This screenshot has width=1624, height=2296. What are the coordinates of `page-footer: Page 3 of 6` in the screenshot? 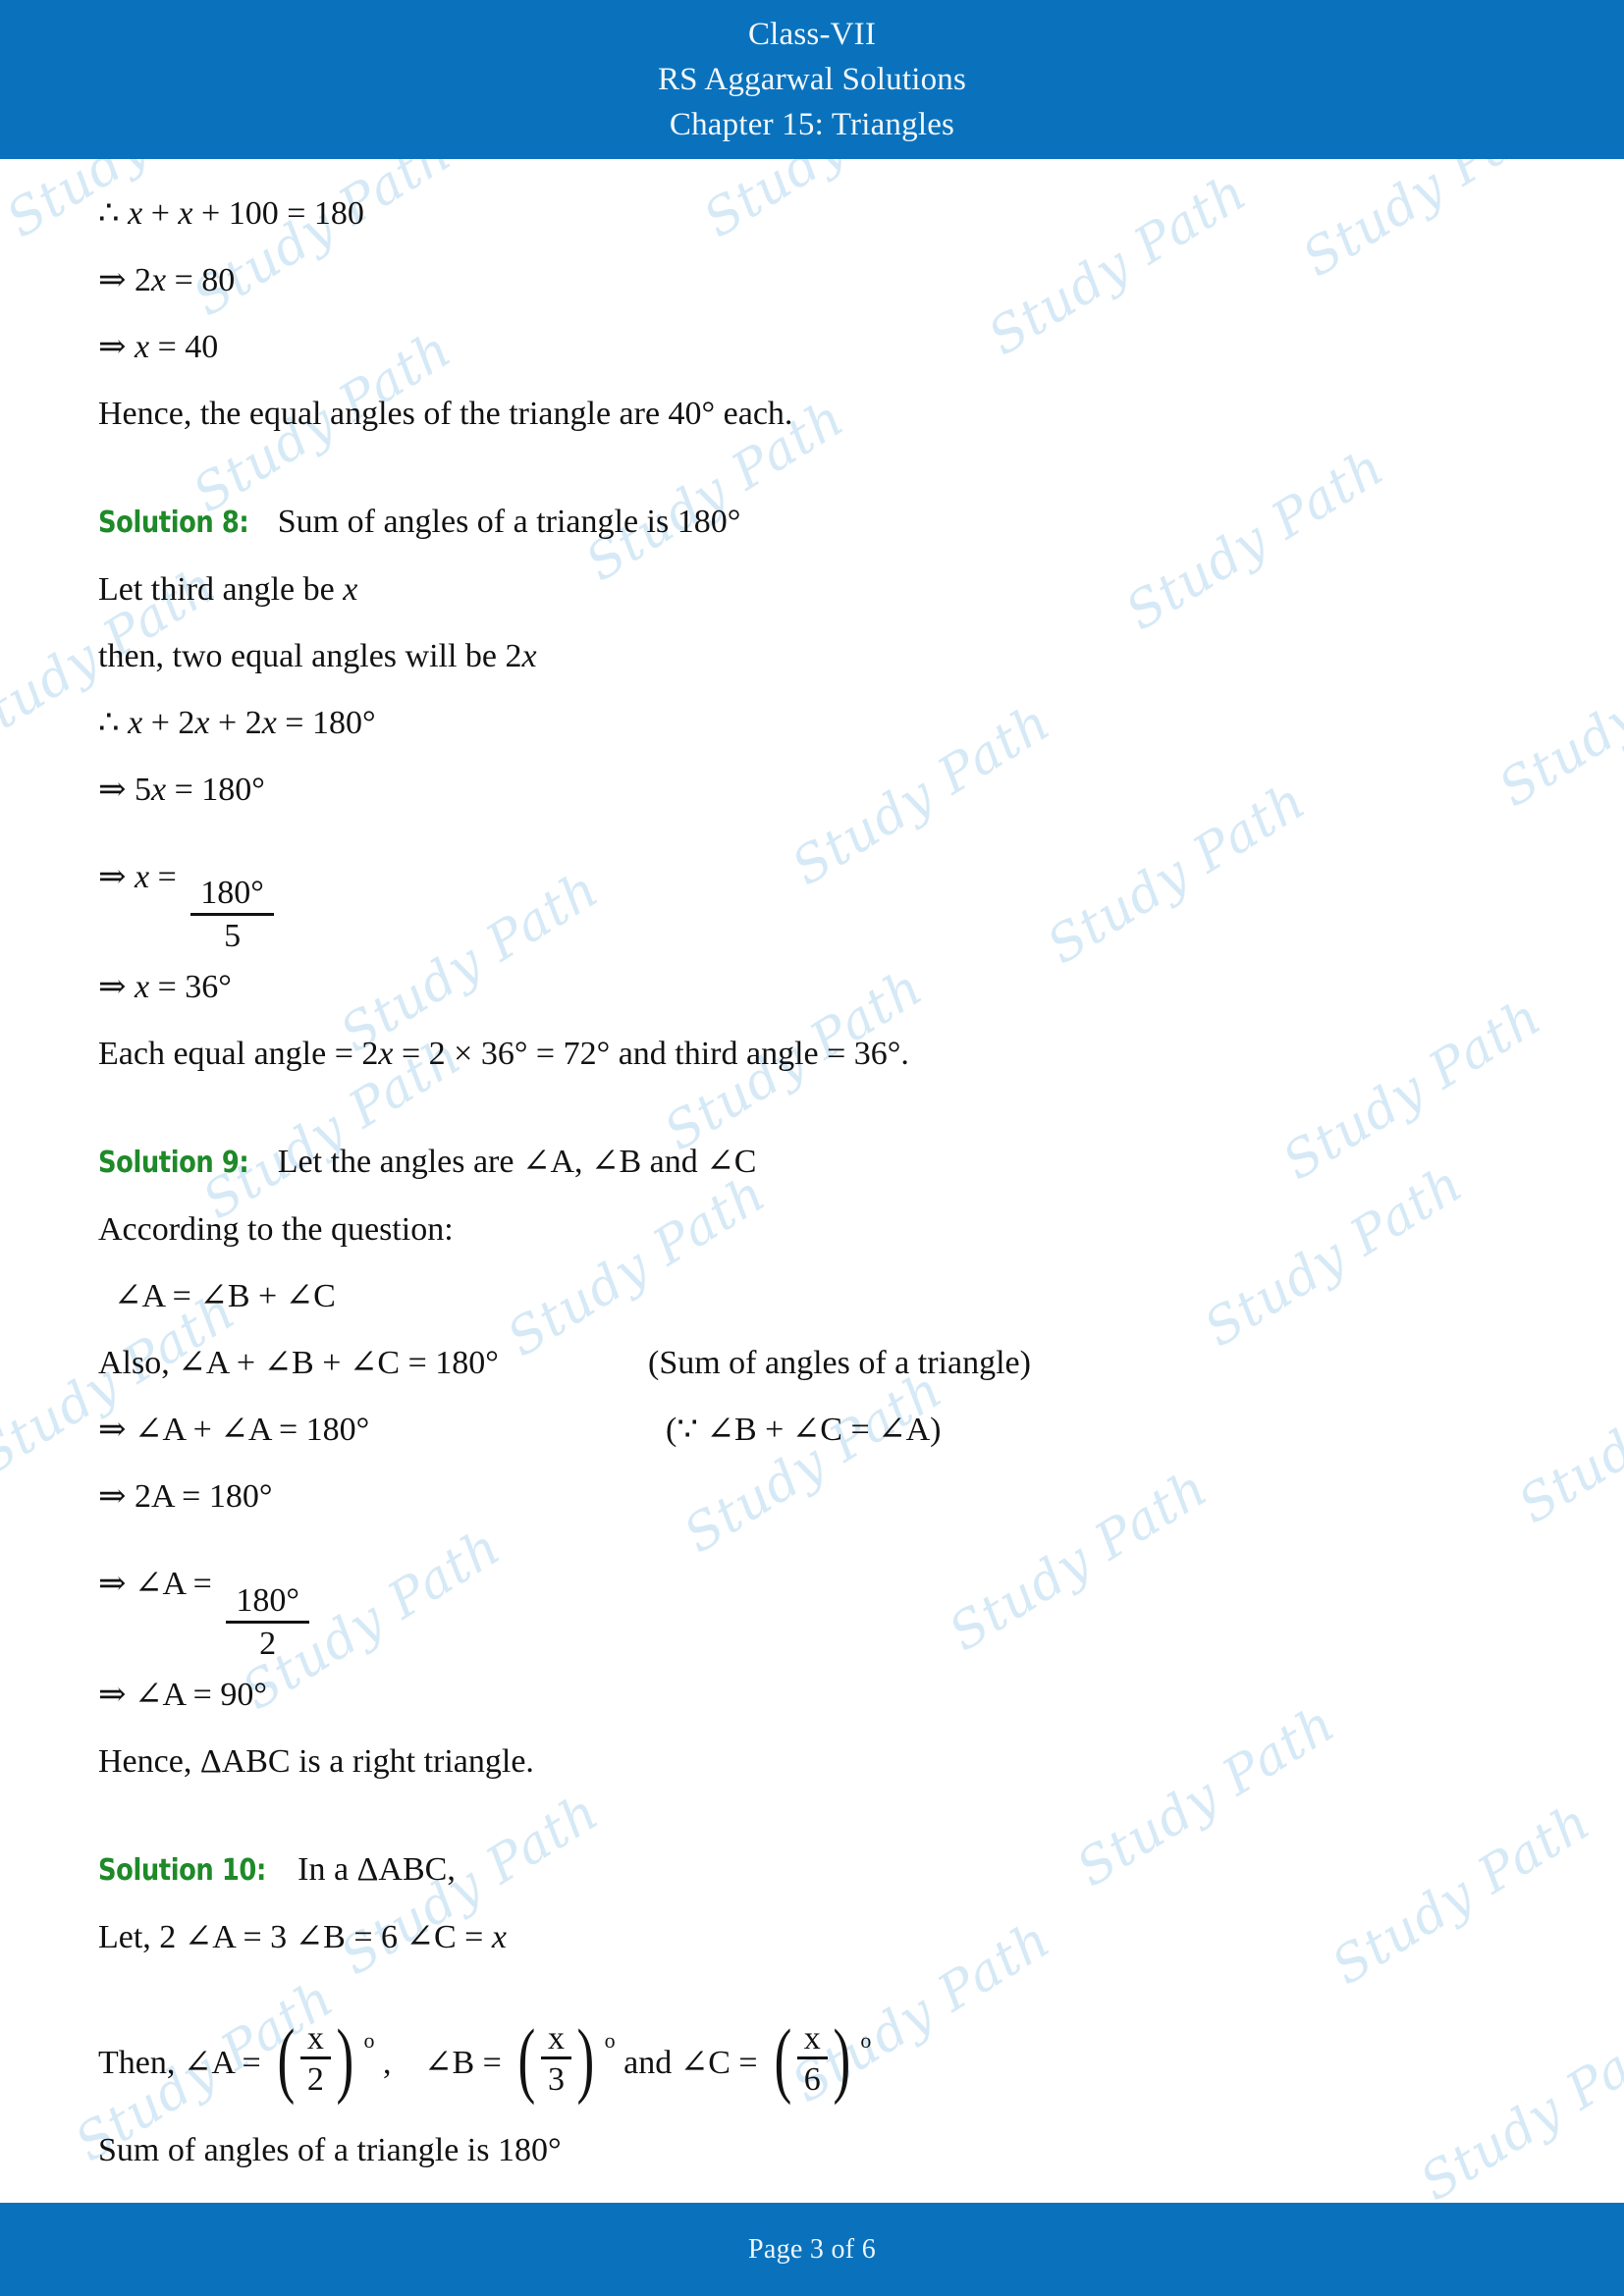 It's located at (812, 2249).